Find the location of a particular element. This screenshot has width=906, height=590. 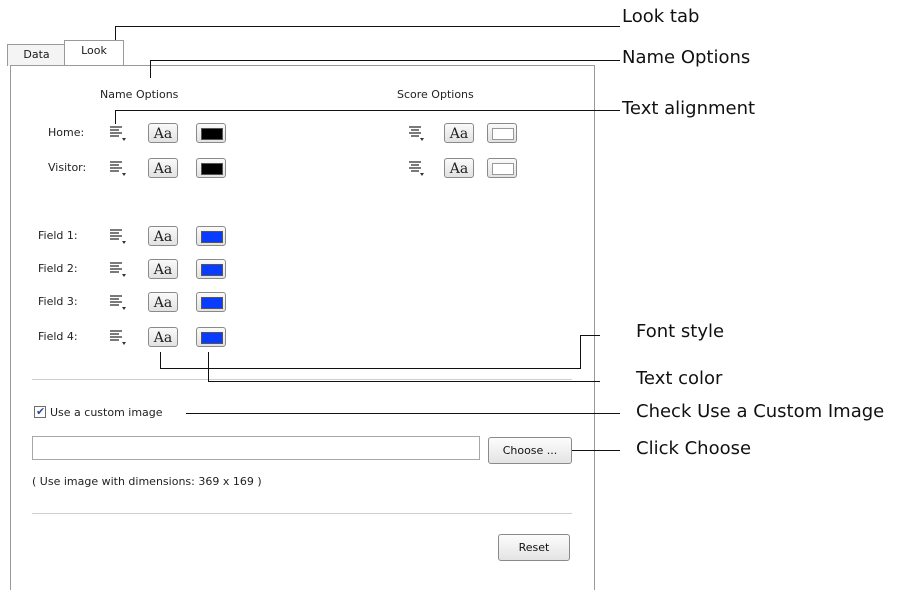

custom-image-checkbox: ✔ is located at coordinates (40, 411).